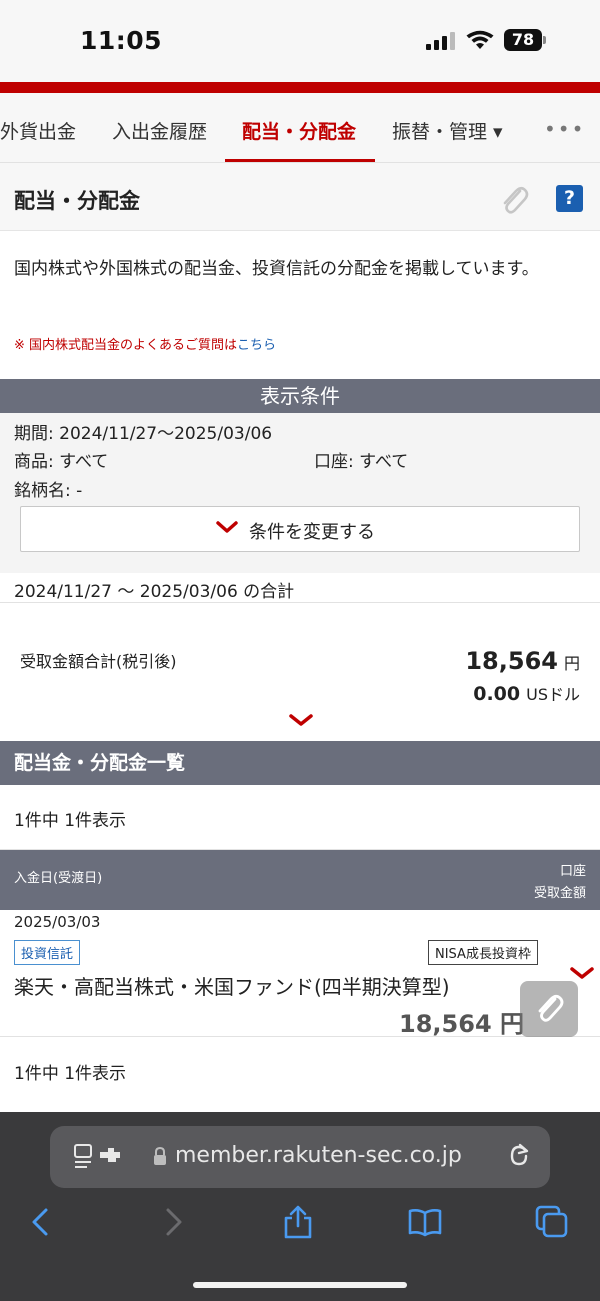 The height and width of the screenshot is (1301, 600). Describe the element at coordinates (232, 987) in the screenshot. I see `fund-name: 楽天・高配当株式・米国ファンド(四半期決算型)` at that location.